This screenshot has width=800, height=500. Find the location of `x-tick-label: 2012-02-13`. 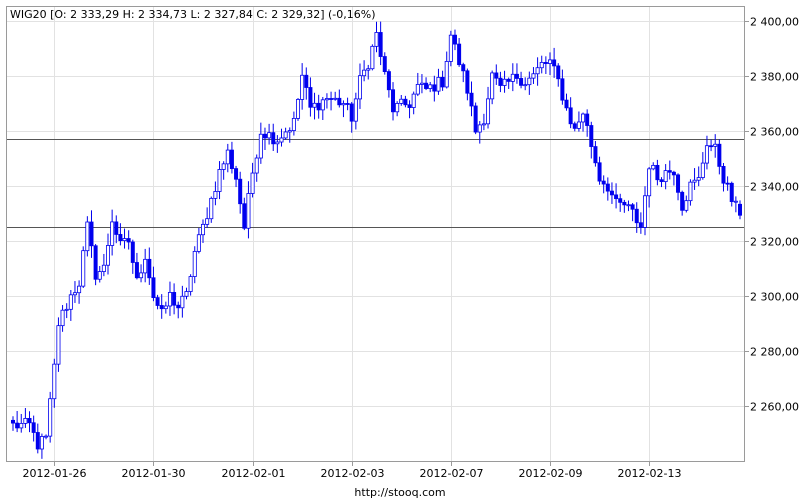

x-tick-label: 2012-02-13 is located at coordinates (650, 473).